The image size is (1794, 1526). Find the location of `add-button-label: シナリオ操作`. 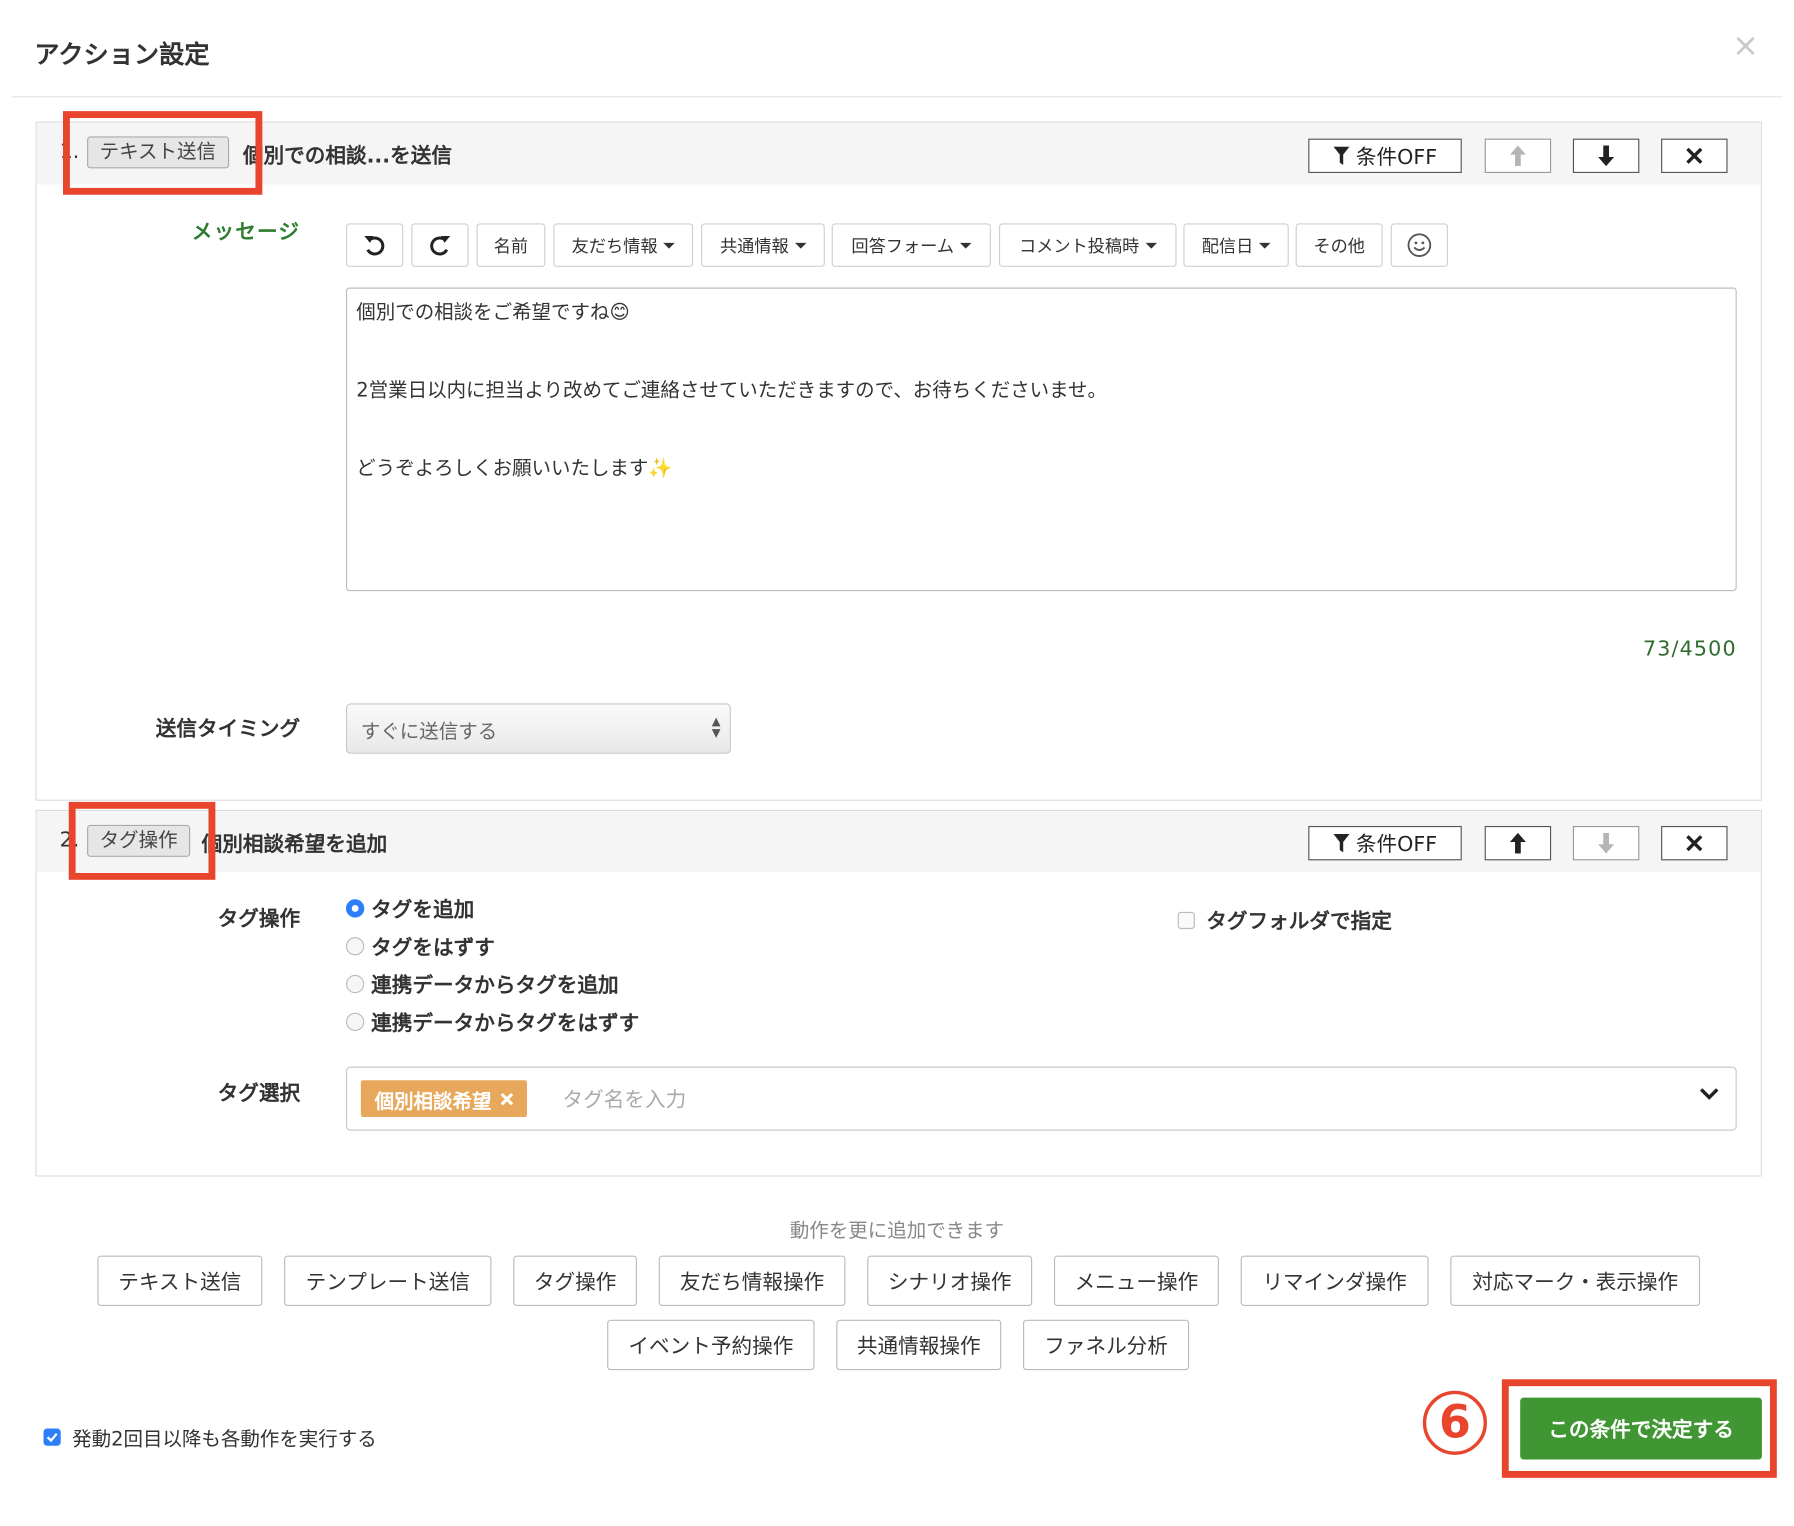

add-button-label: シナリオ操作 is located at coordinates (949, 1282).